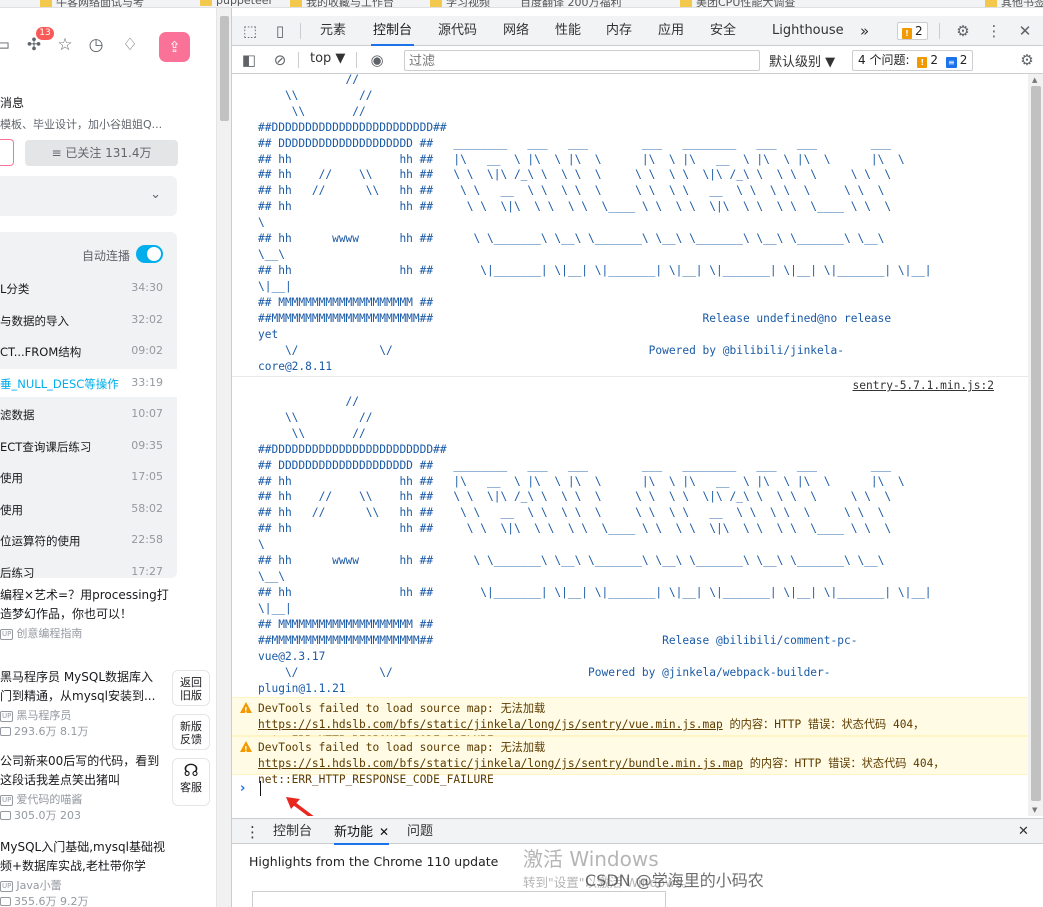 The height and width of the screenshot is (907, 1043). Describe the element at coordinates (92, 3) in the screenshot. I see `bookmark-item: 牛客网络面试与考` at that location.